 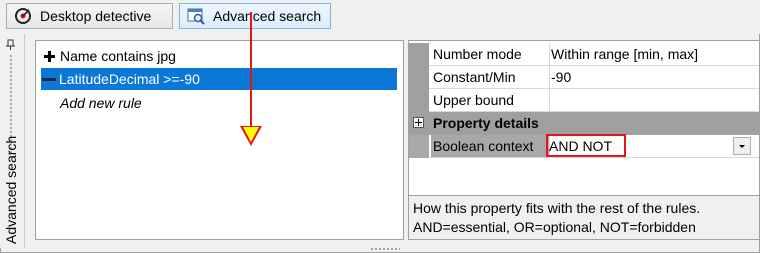 What do you see at coordinates (490, 146) in the screenshot?
I see `property-name: Boolean context` at bounding box center [490, 146].